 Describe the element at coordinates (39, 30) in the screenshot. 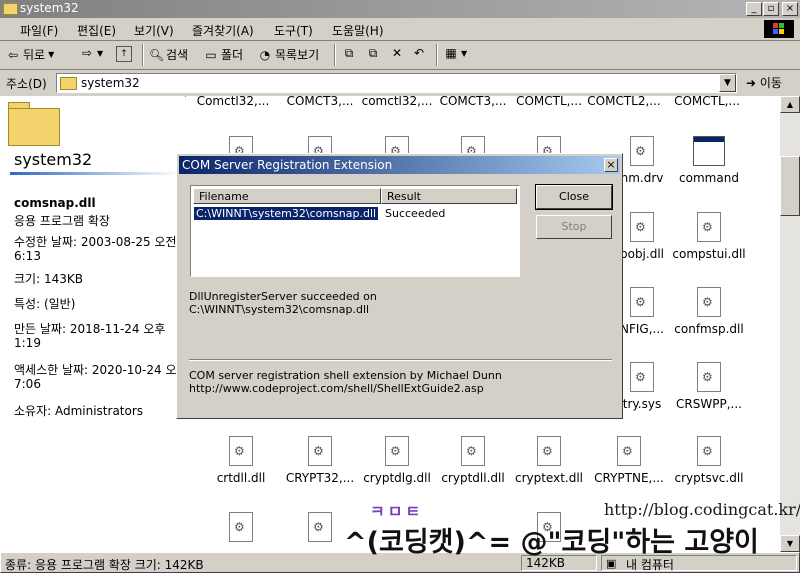

I see `menu-file: 파일(F)` at that location.